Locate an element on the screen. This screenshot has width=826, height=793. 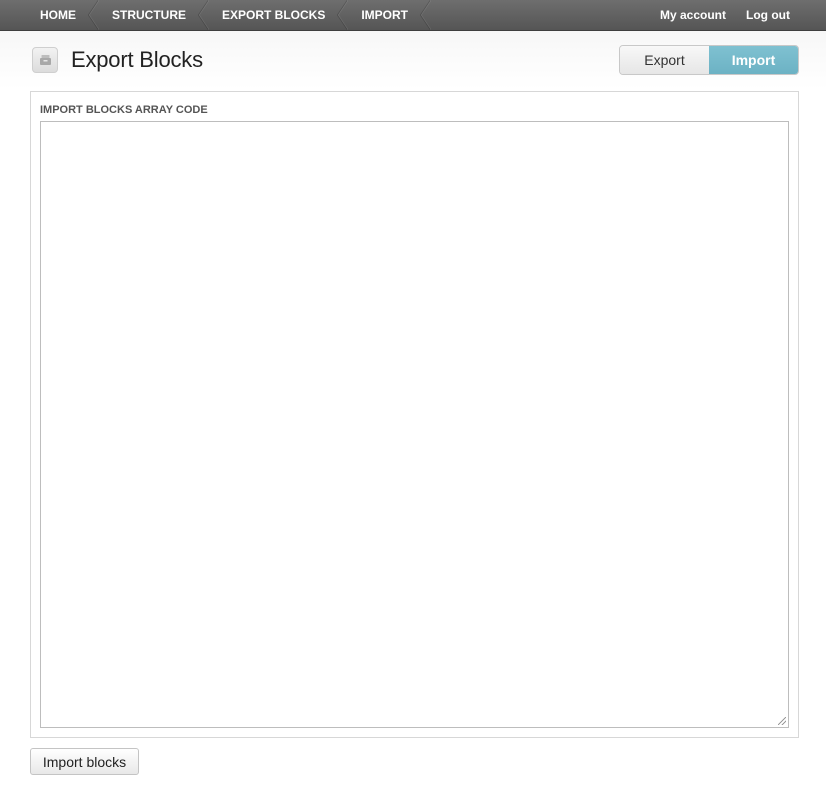
import-code-label: IMPORT BLOCKS ARRAY CODE is located at coordinates (124, 110).